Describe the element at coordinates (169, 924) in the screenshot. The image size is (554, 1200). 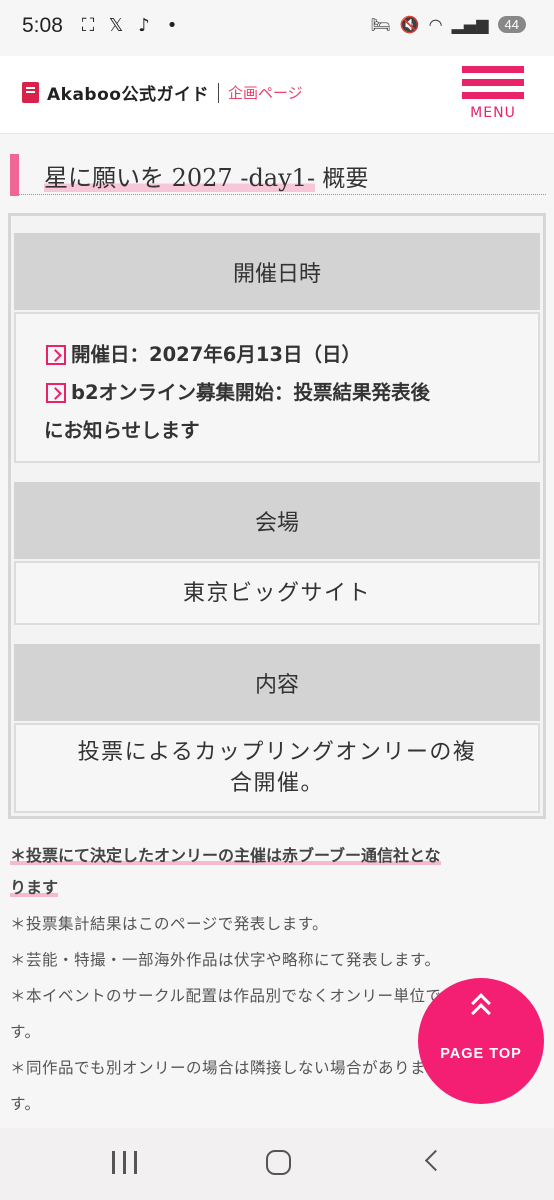
I see `note-results: ＊投票集計結果はこのページで発表します。` at that location.